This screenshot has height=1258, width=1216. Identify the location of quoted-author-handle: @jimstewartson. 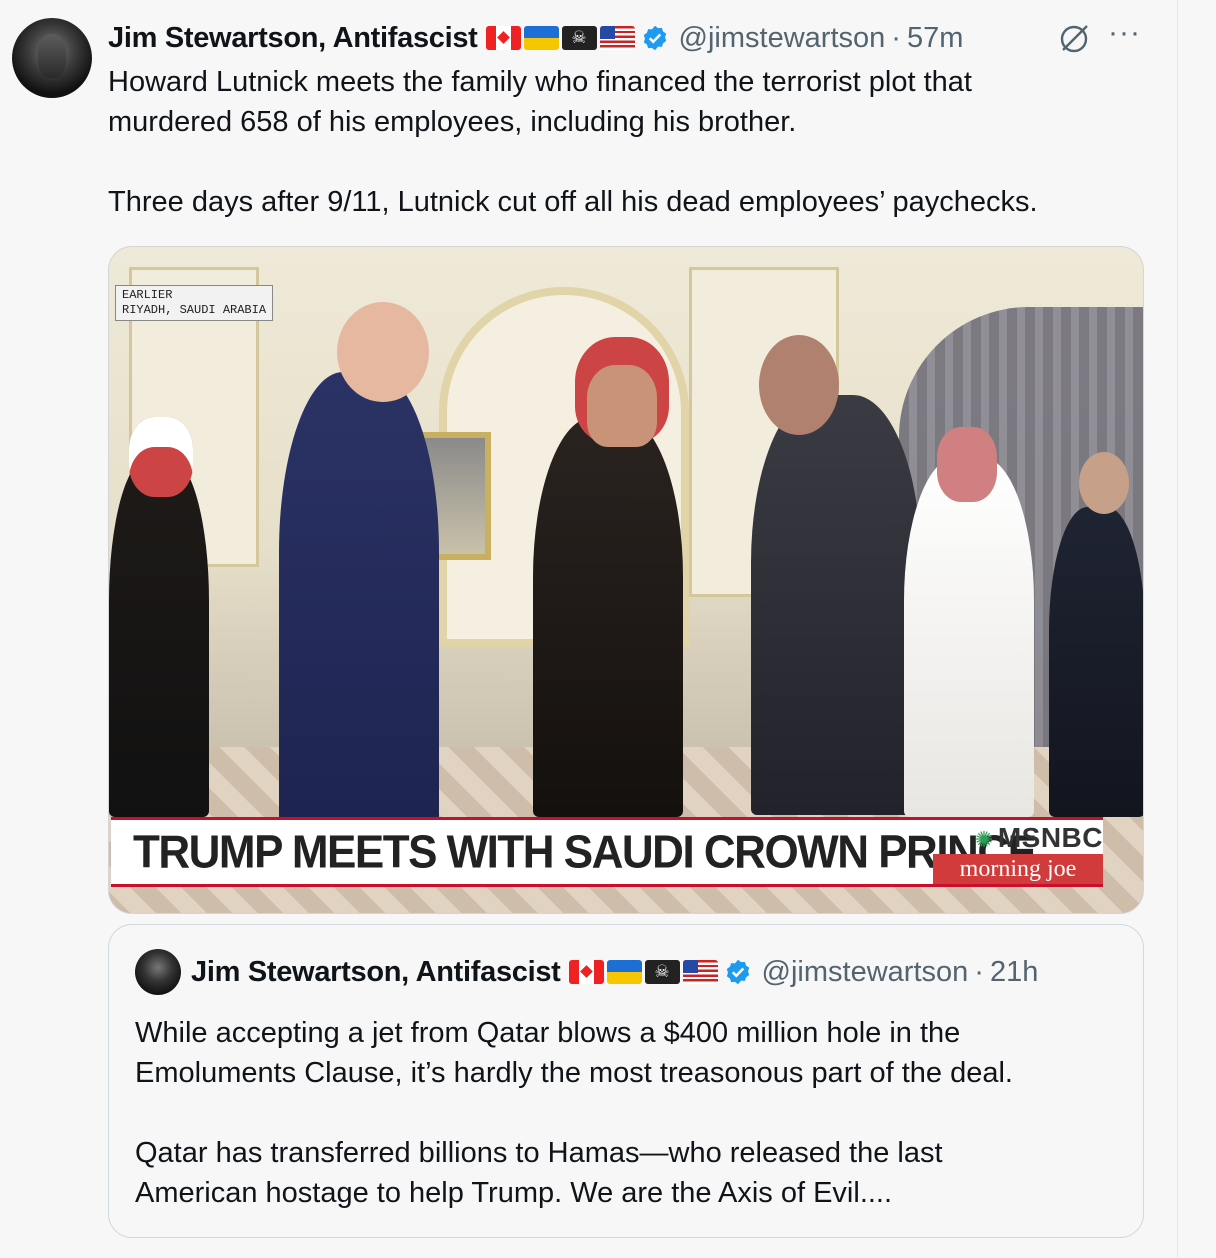
(865, 972).